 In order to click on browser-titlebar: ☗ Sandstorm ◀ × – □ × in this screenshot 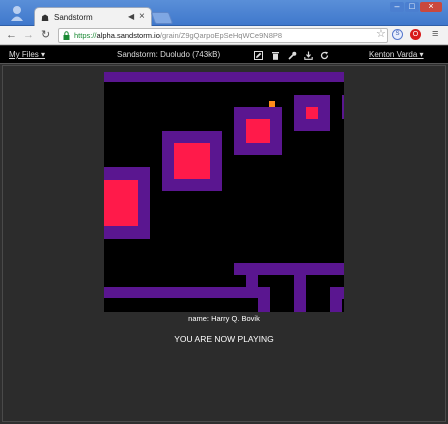, I will do `click(224, 13)`.